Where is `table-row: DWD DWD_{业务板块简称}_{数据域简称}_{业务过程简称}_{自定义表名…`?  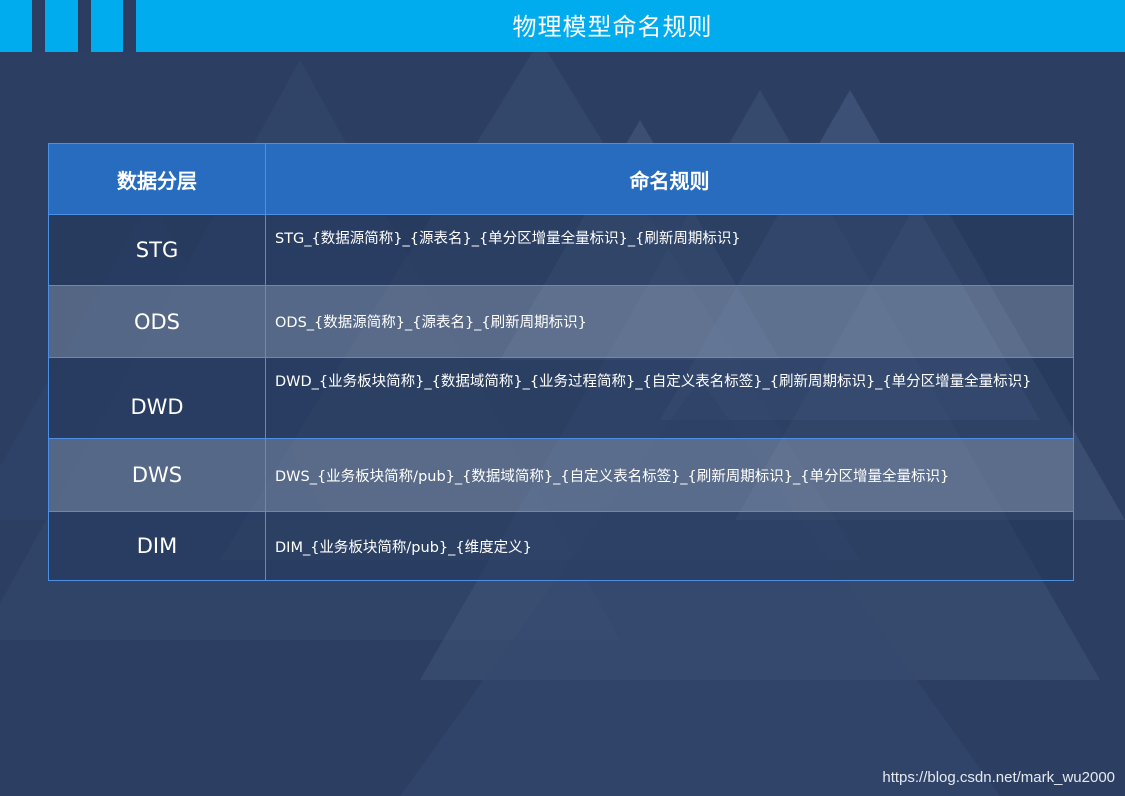 table-row: DWD DWD_{业务板块简称}_{数据域简称}_{业务过程简称}_{自定义表名… is located at coordinates (561, 398).